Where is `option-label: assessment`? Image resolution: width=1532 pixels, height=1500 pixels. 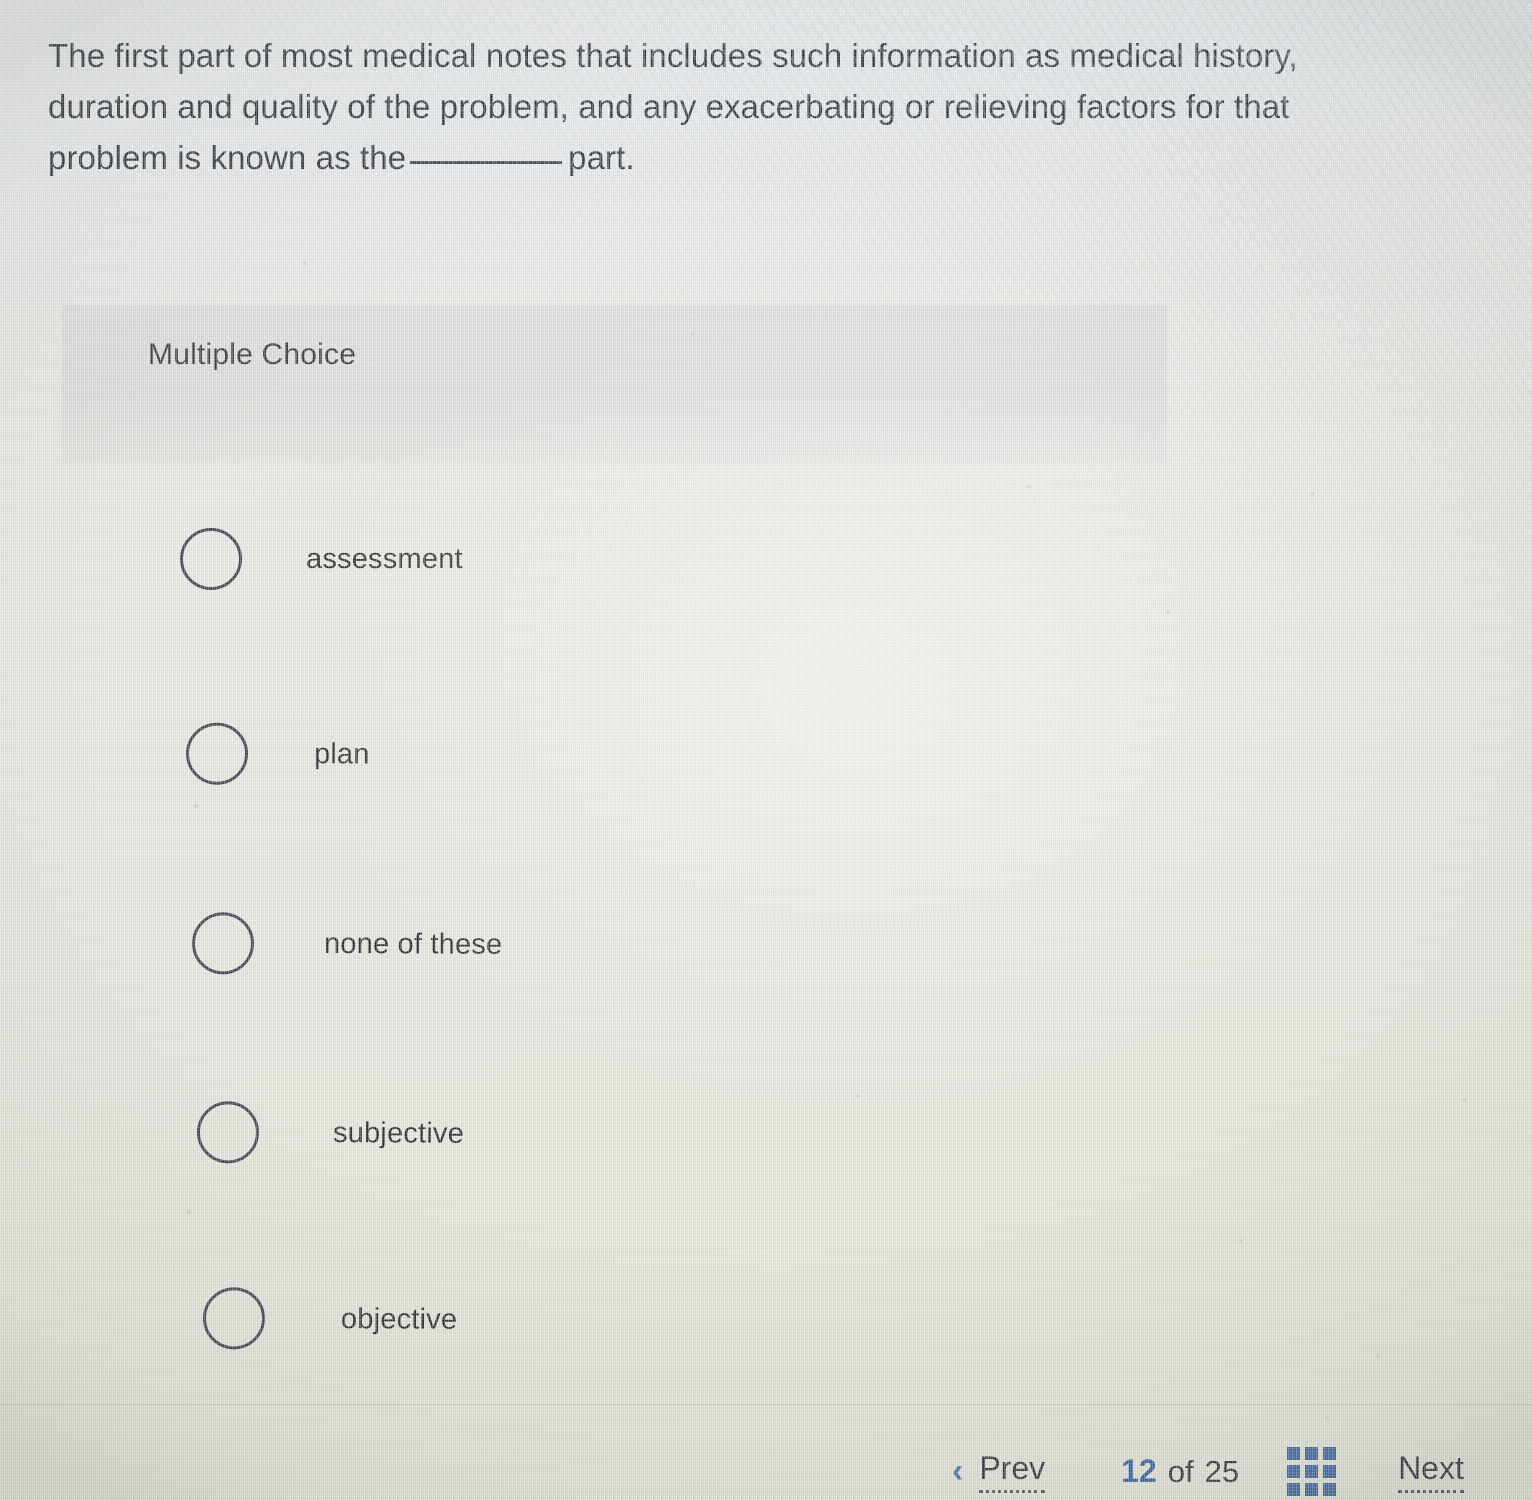 option-label: assessment is located at coordinates (384, 558).